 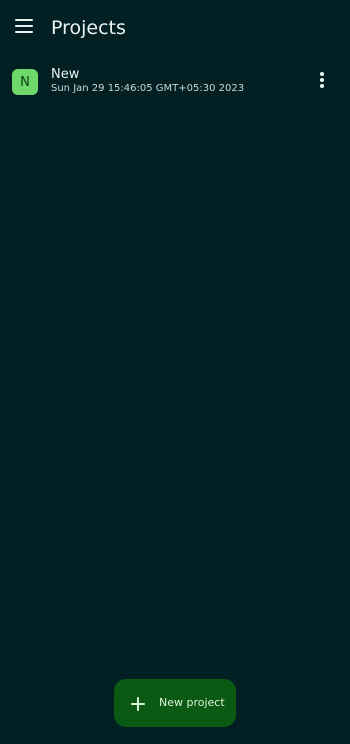 What do you see at coordinates (175, 82) in the screenshot?
I see `project-list-item: N New Sun Jan 29 15:46:05 GMT+05:30 2023` at bounding box center [175, 82].